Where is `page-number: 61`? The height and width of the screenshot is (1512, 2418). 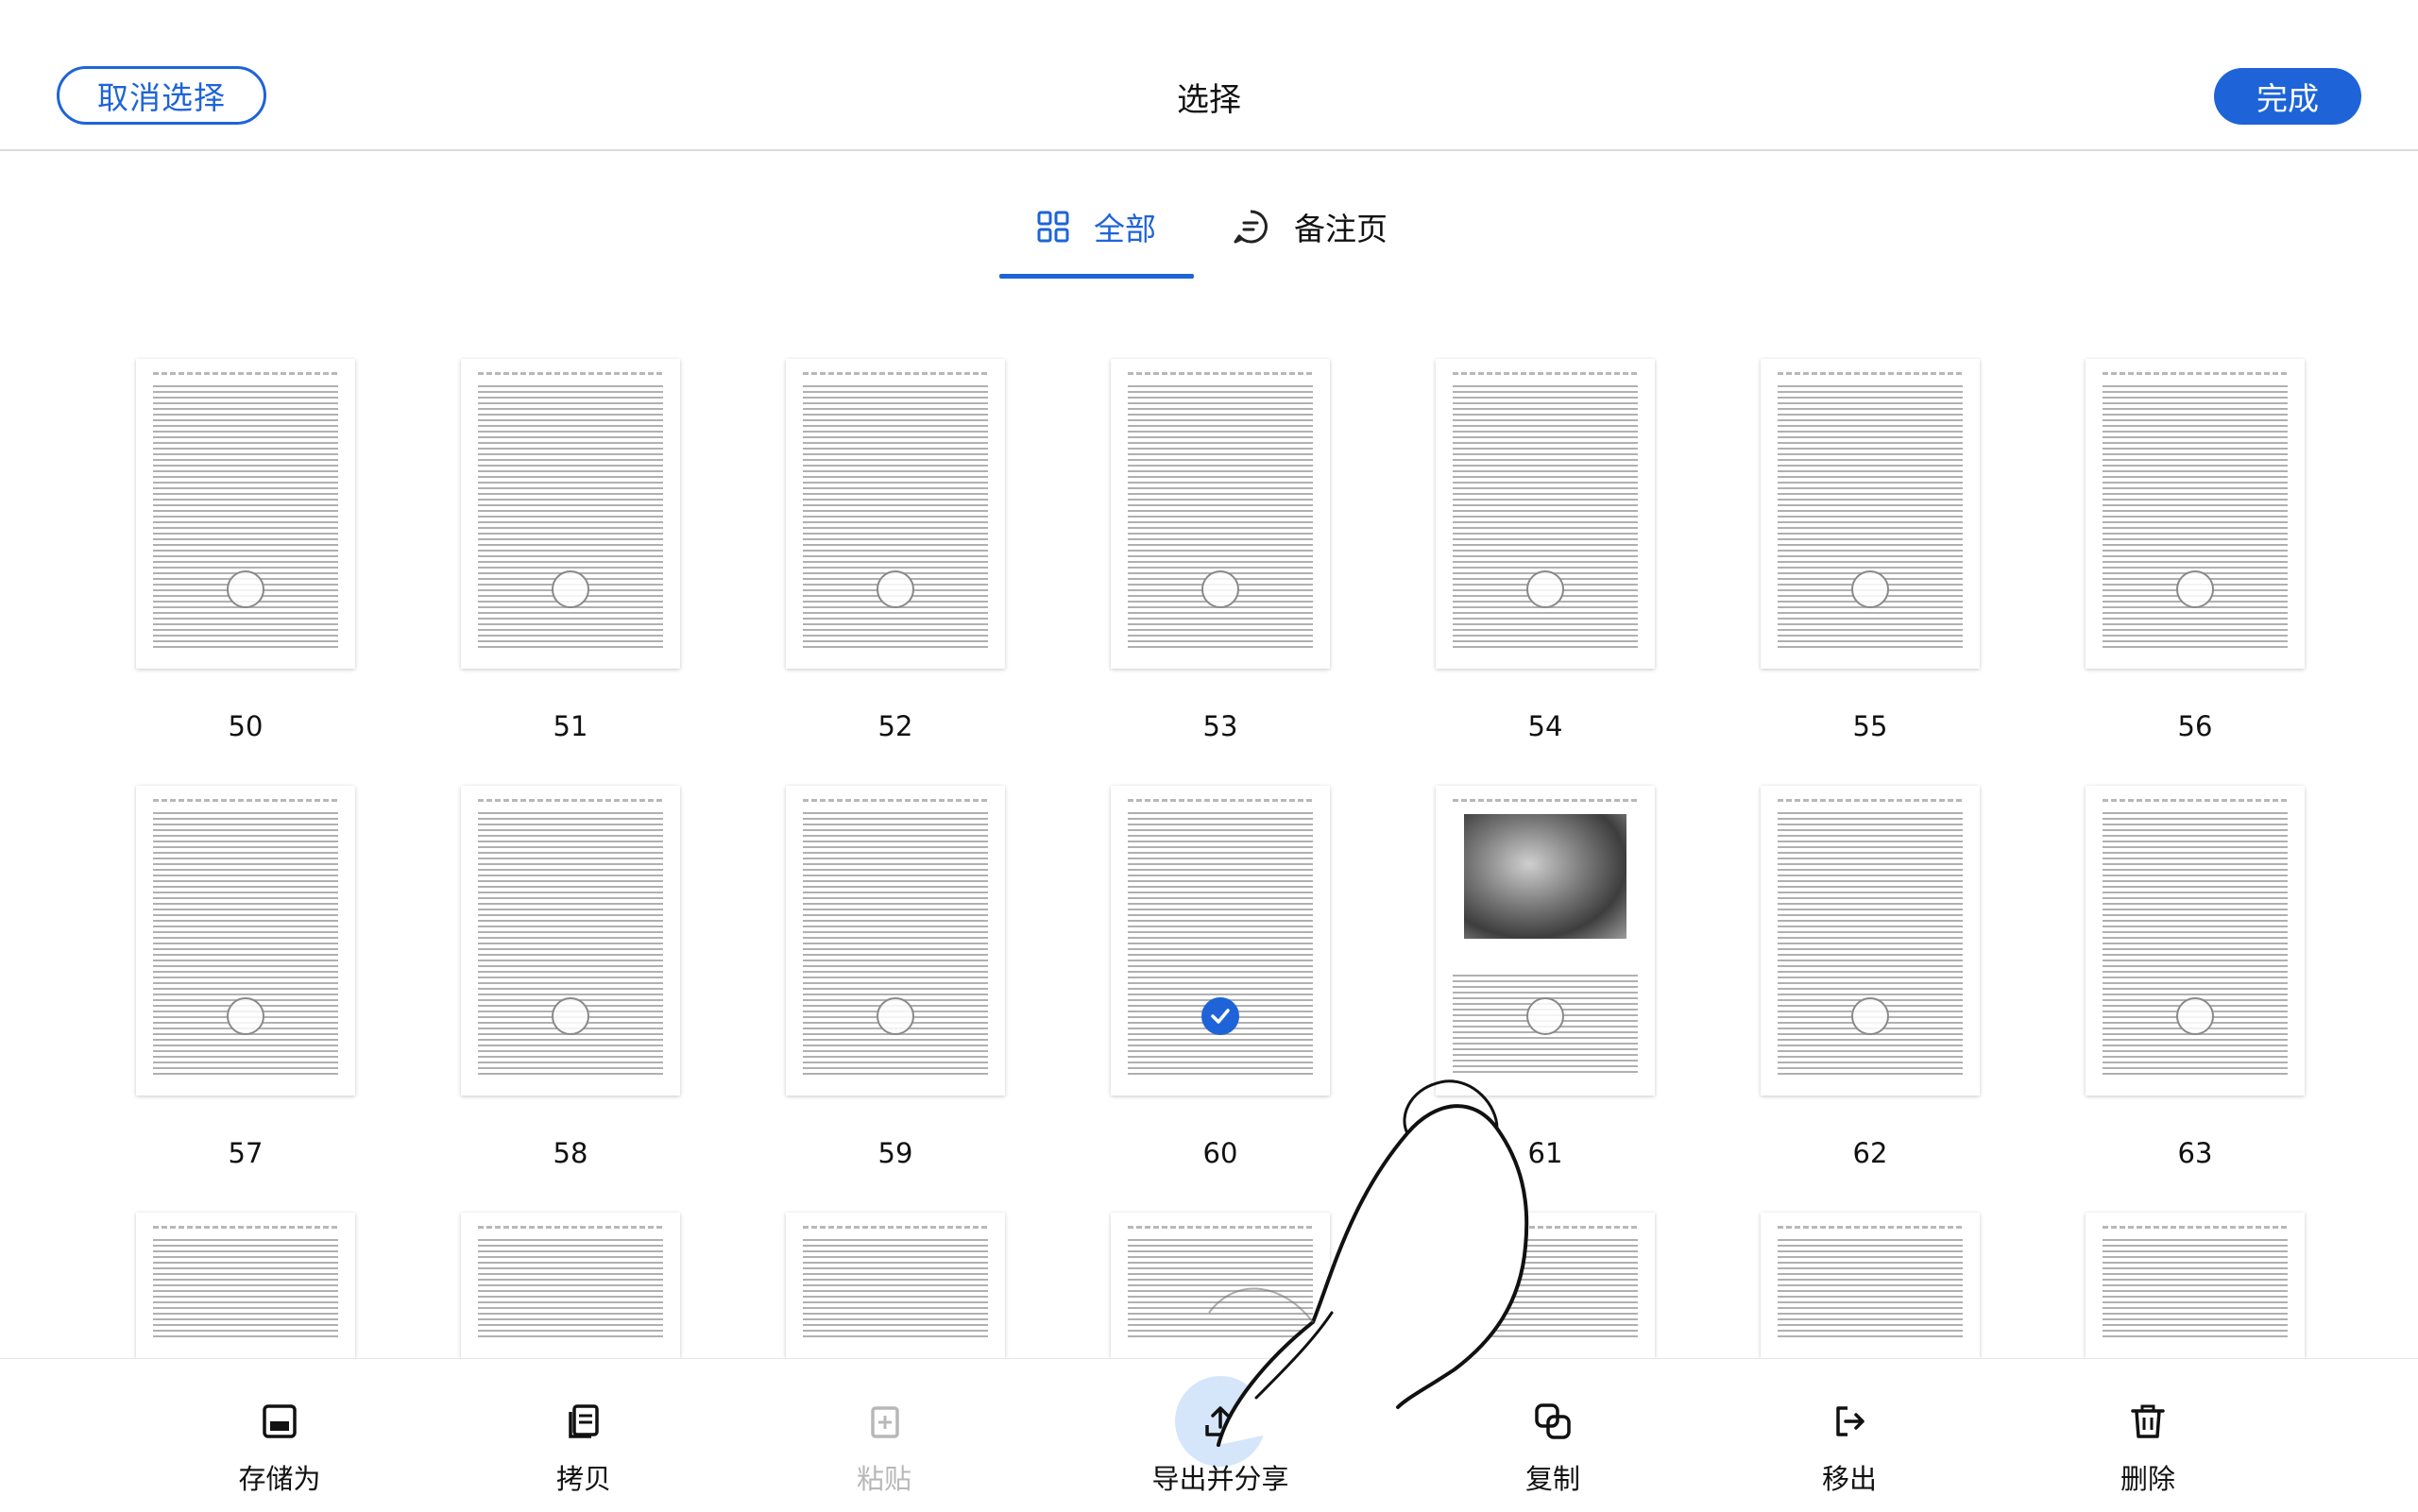
page-number: 61 is located at coordinates (1545, 1153).